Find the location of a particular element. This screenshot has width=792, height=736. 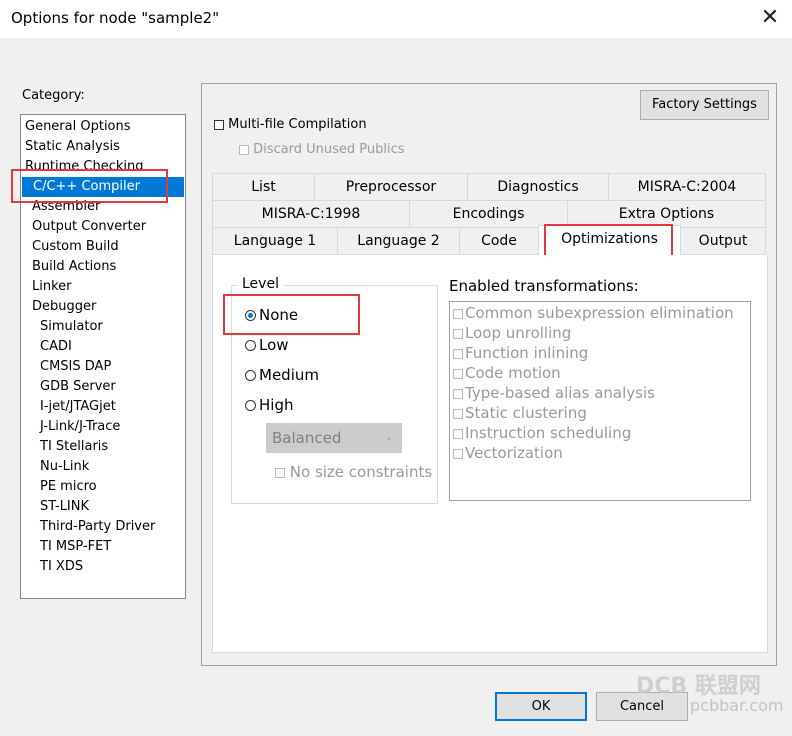

tab-misra-c-2004: MISRA-C:2004 is located at coordinates (687, 187).